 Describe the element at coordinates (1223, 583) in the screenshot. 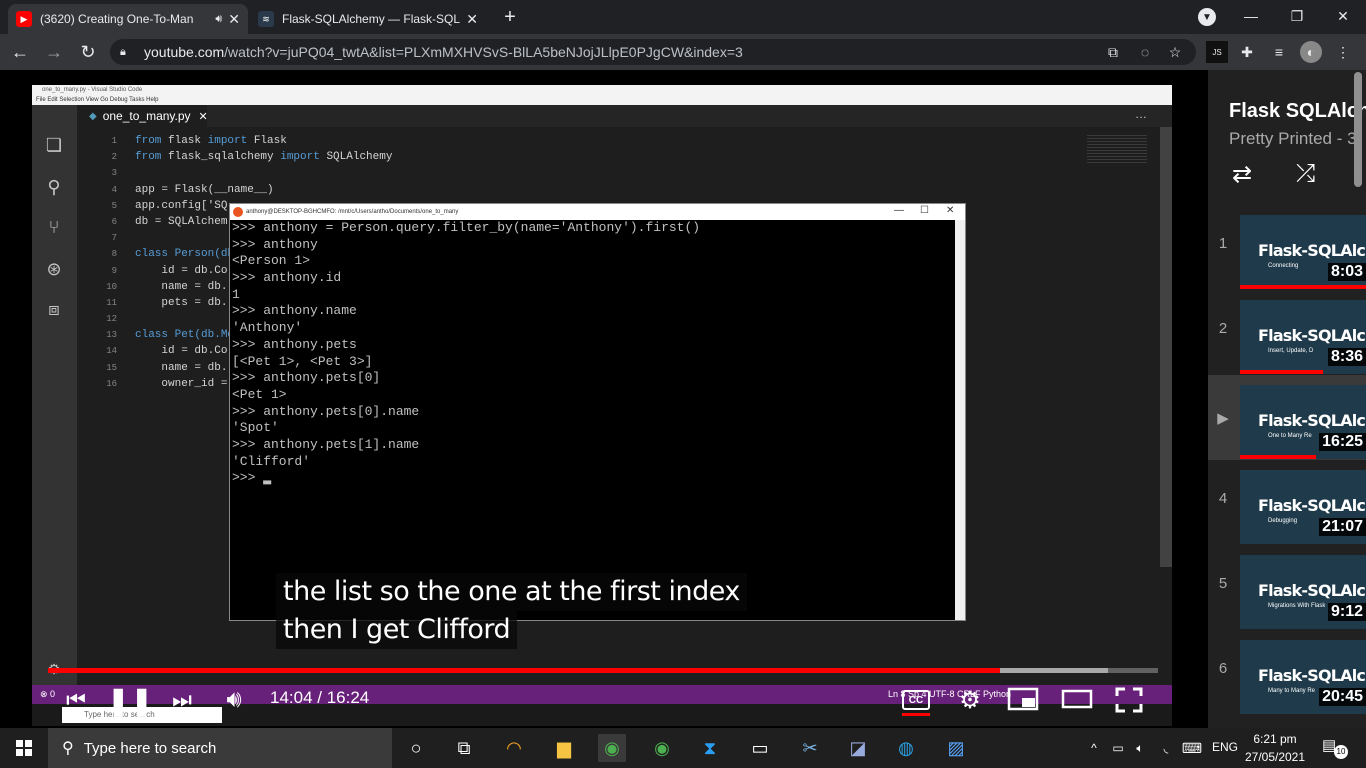

I see `playlist-item-index: 5` at that location.